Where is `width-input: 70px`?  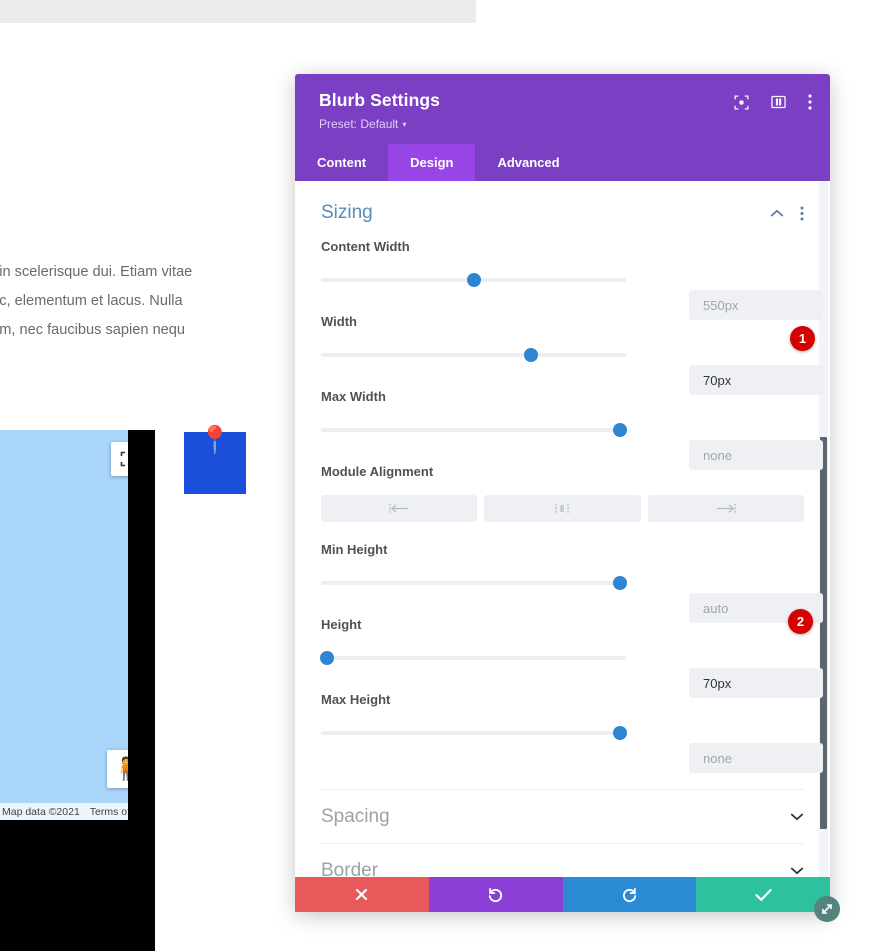 width-input: 70px is located at coordinates (756, 380).